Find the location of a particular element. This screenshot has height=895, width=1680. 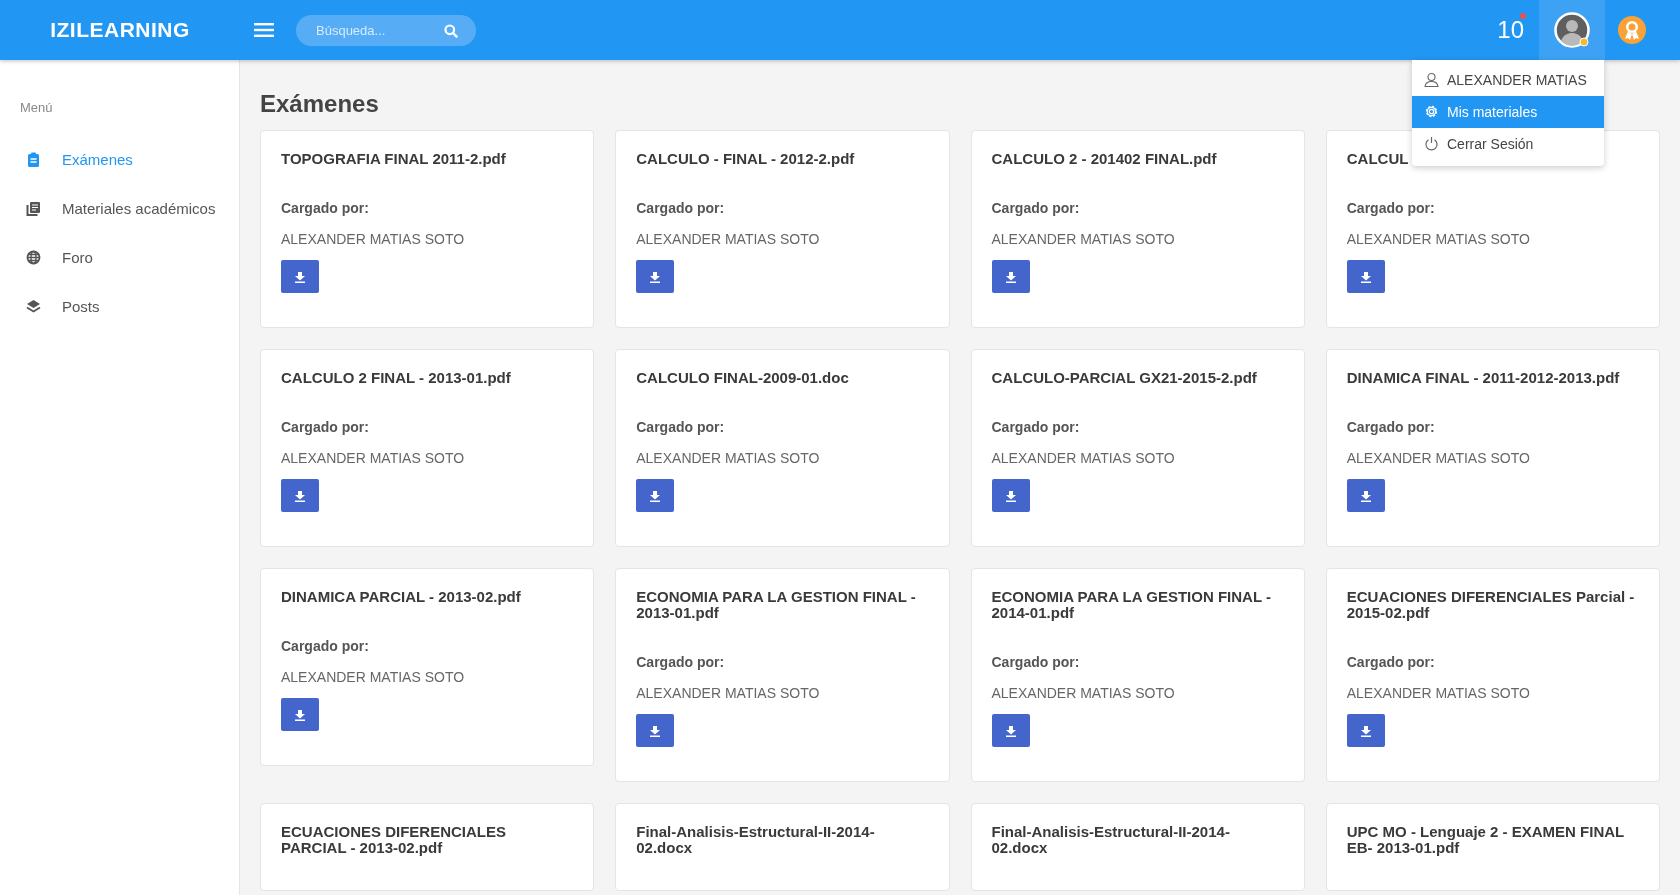

sidebar-item: Posts is located at coordinates (119, 306).